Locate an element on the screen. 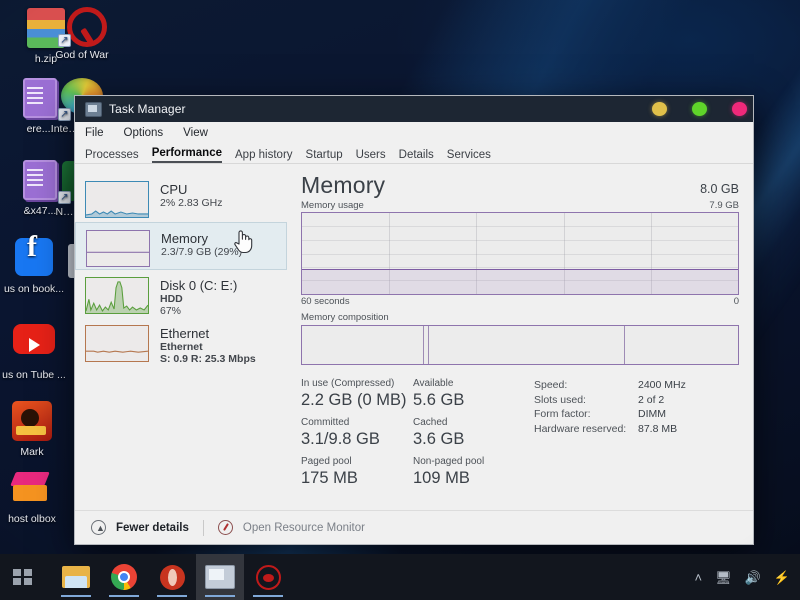 This screenshot has width=800, height=600. menu-item-view: View is located at coordinates (195, 133).